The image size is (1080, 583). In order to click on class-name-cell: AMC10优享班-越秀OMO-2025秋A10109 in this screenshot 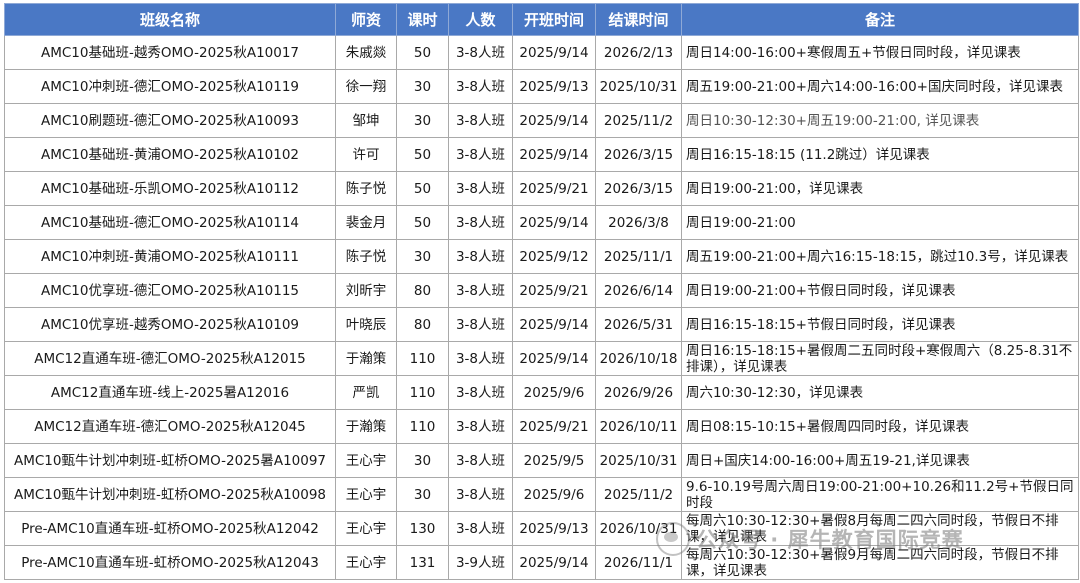, I will do `click(170, 324)`.